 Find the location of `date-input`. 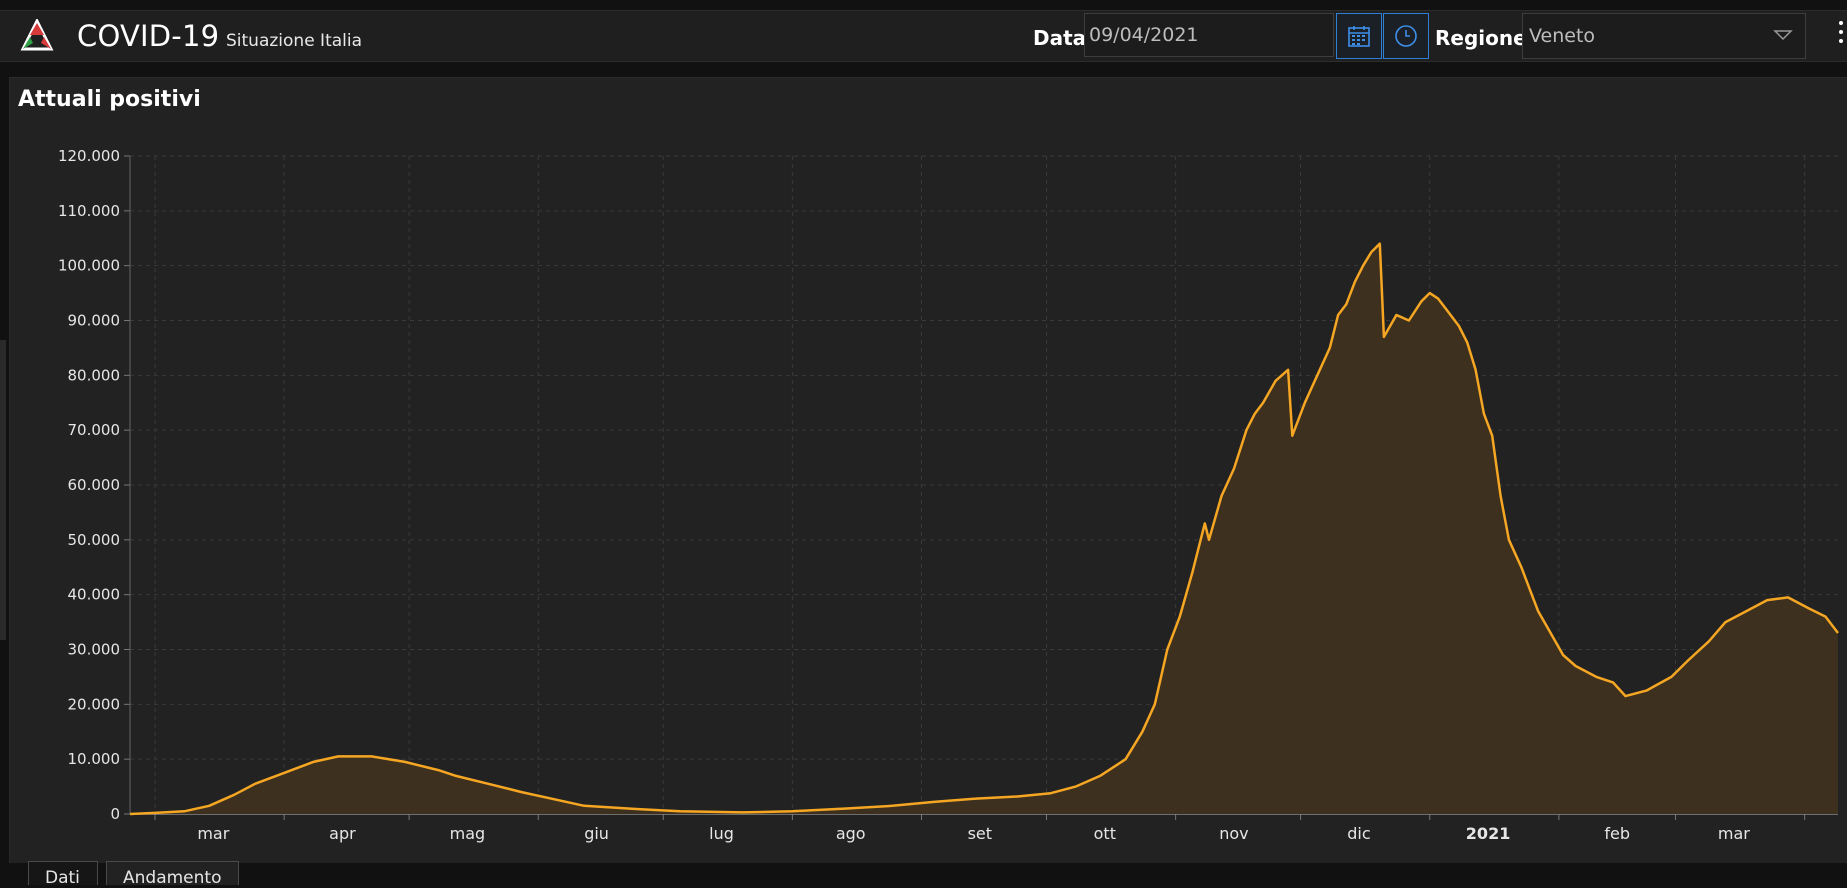

date-input is located at coordinates (1209, 35).